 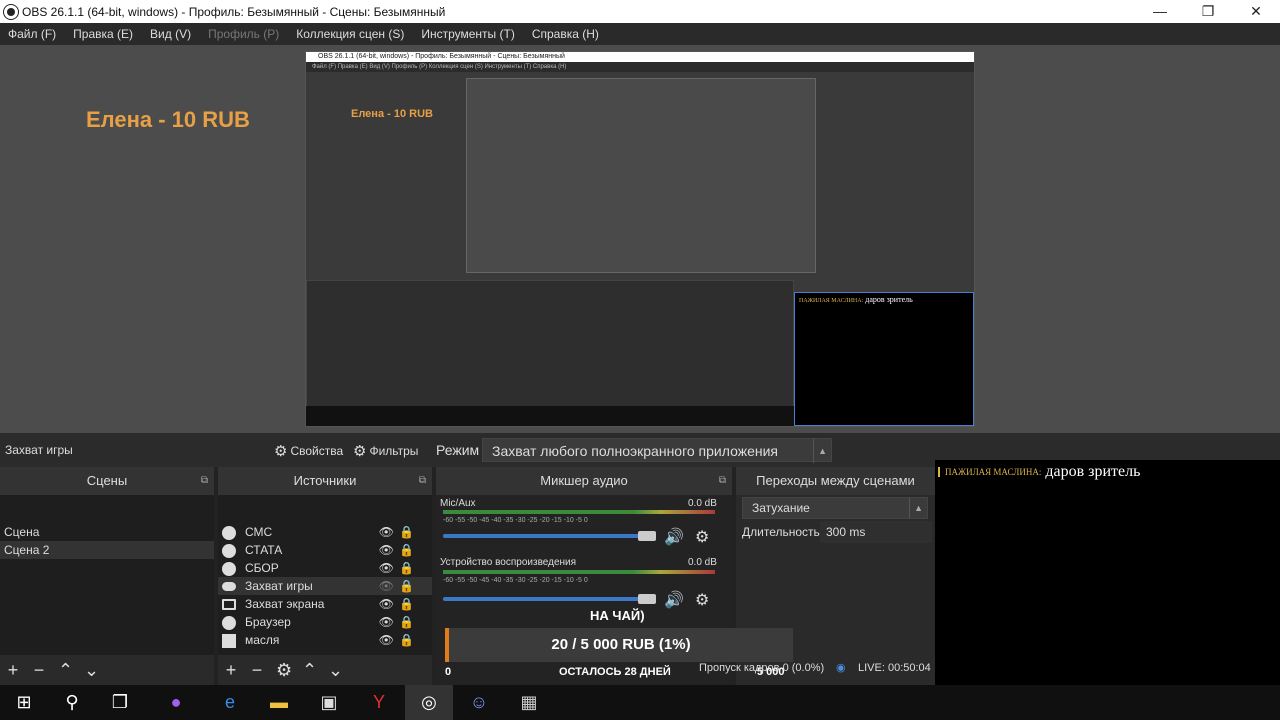 What do you see at coordinates (448, 672) in the screenshot?
I see `goal-min: 0` at bounding box center [448, 672].